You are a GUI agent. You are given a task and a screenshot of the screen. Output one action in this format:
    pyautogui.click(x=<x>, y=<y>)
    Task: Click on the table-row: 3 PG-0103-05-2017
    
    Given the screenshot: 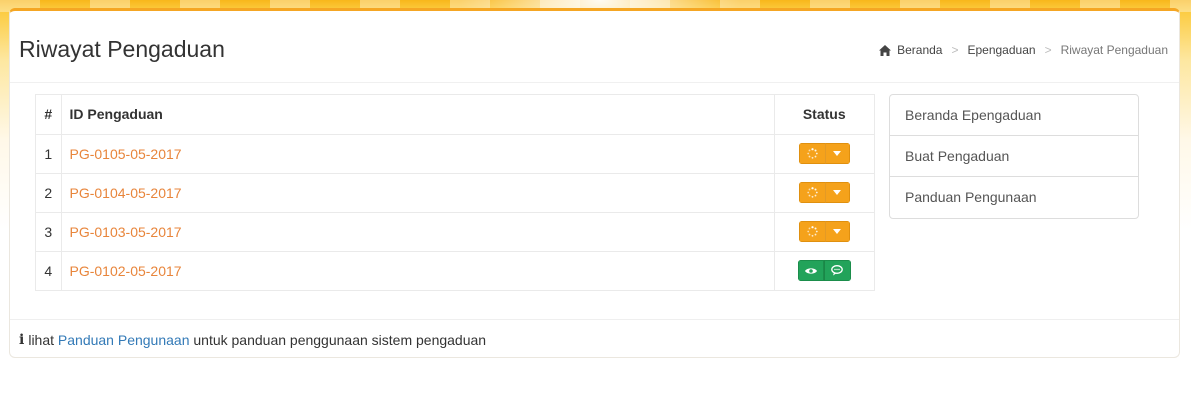 What is the action you would take?
    pyautogui.click(x=455, y=231)
    